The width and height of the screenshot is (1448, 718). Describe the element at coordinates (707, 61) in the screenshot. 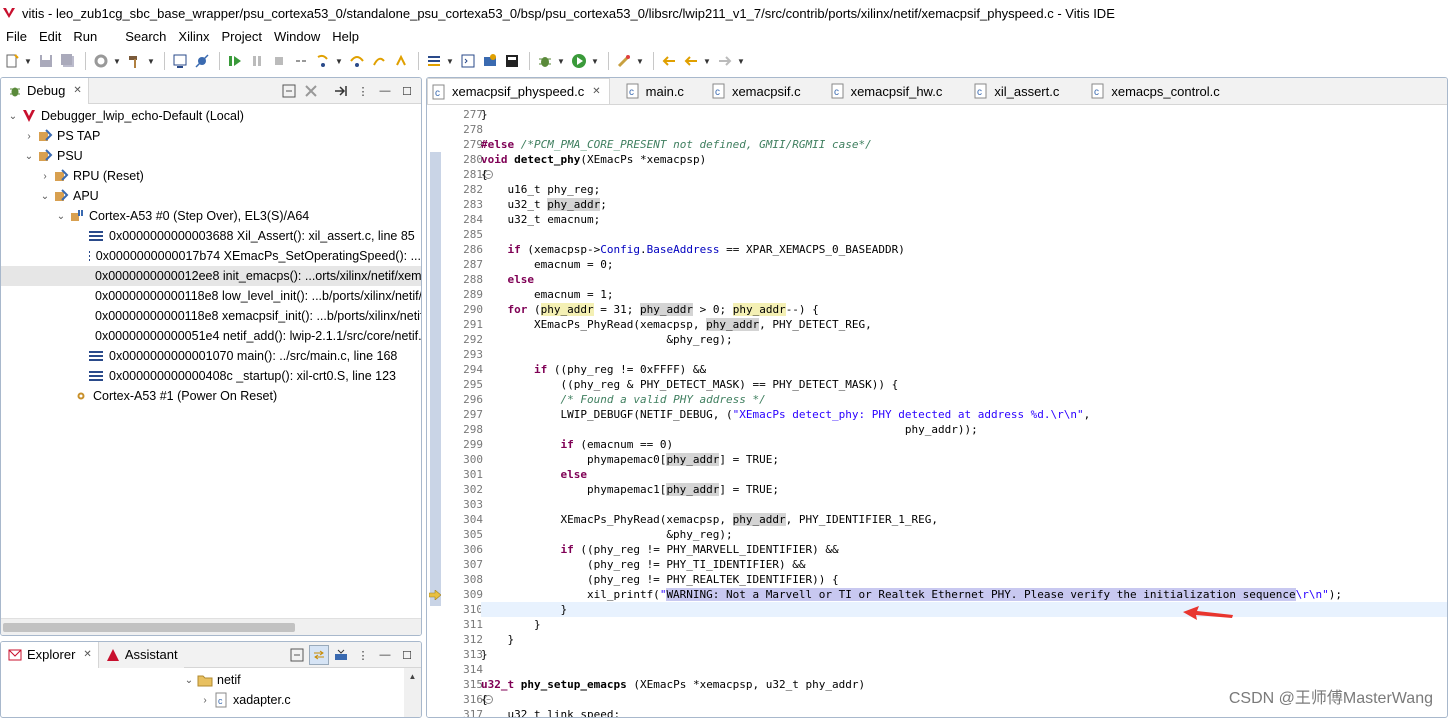

I see `back-dropdown-icon: ▼` at that location.